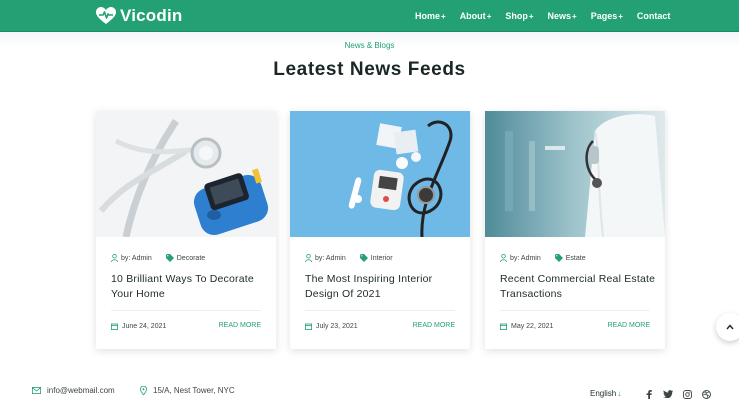  I want to click on card-date-label: June 24, 2021, so click(144, 326).